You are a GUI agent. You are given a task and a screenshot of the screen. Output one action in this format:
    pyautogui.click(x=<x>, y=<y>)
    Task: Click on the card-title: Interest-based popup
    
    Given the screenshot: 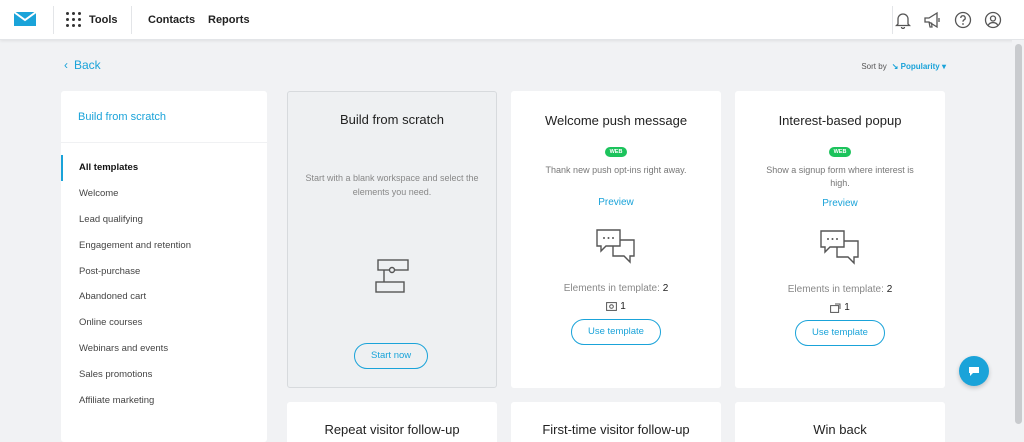 What is the action you would take?
    pyautogui.click(x=840, y=120)
    